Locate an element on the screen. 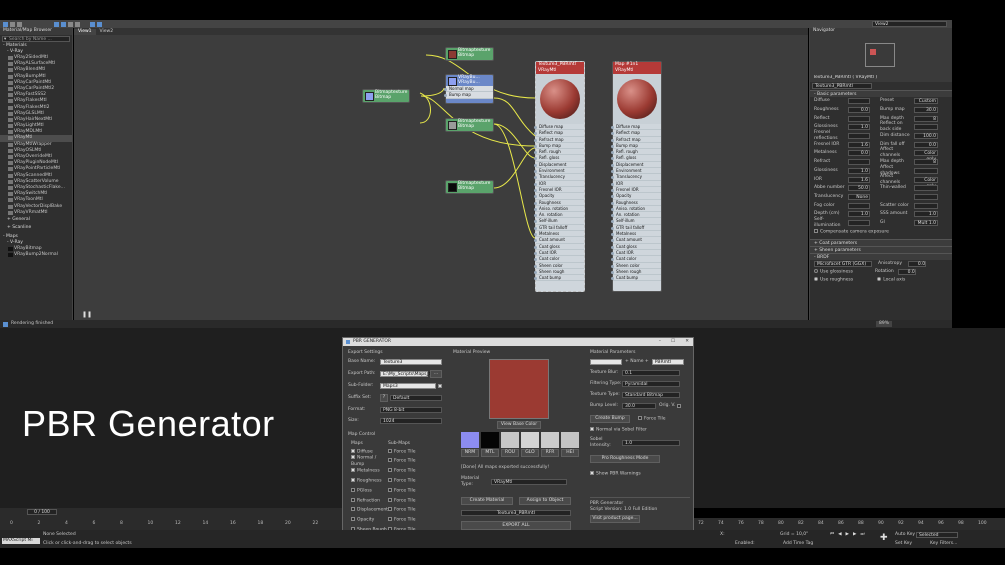 The image size is (1005, 565). map-enable-checkbox: Diffuse is located at coordinates (368, 452).